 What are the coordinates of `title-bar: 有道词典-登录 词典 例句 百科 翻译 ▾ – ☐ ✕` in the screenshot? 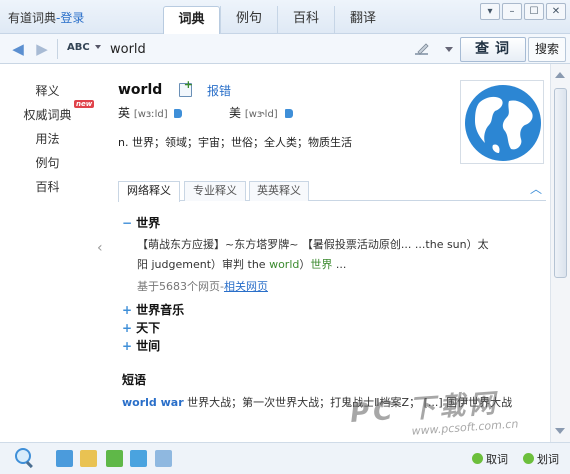 It's located at (285, 17).